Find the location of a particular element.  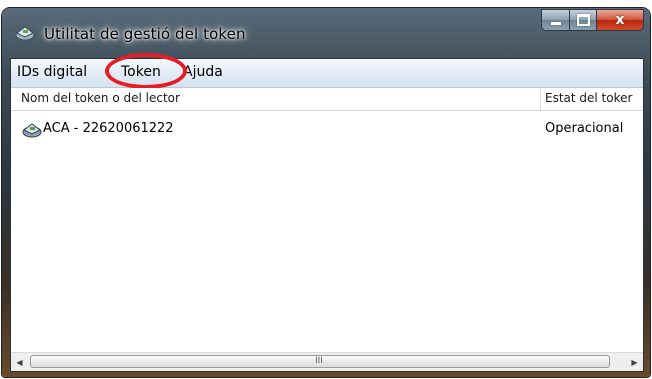

menu-ajuda: Ajuda is located at coordinates (203, 72).